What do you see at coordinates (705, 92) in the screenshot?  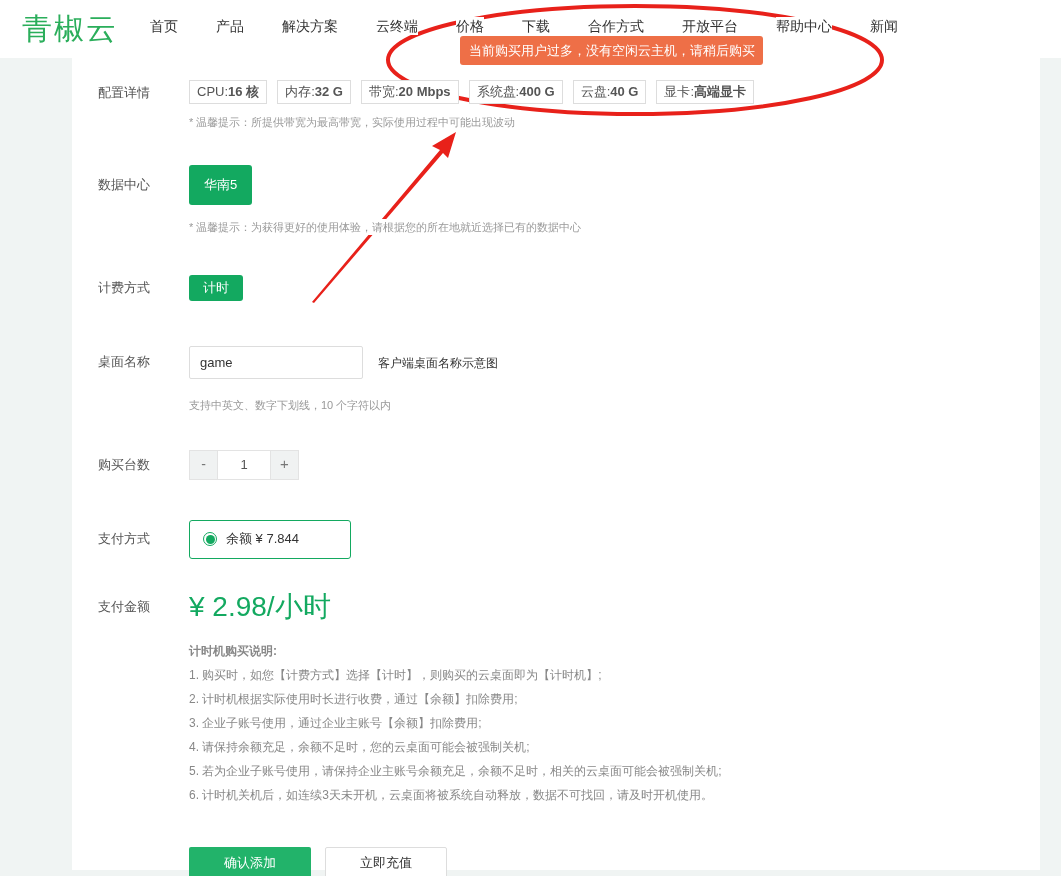 I see `spec-tag: 显卡:高端显卡` at bounding box center [705, 92].